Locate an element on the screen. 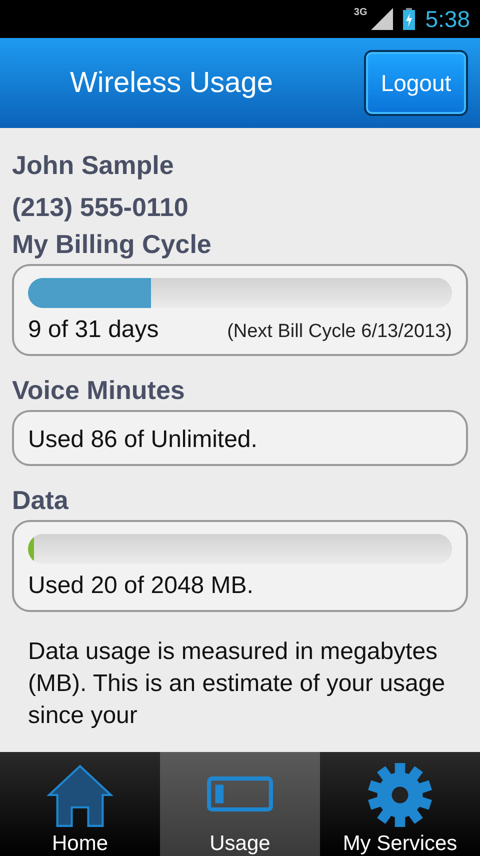  screen-title: Wireless Usage is located at coordinates (172, 83).